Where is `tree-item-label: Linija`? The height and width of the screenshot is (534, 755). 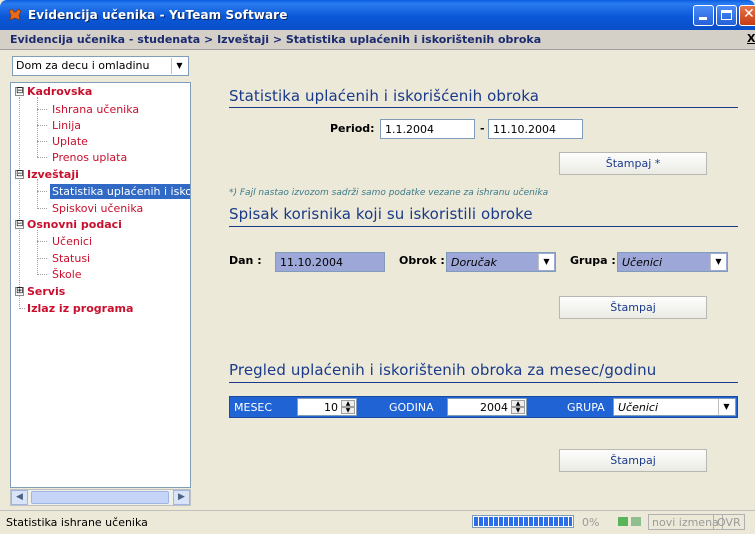
tree-item-label: Linija is located at coordinates (67, 125).